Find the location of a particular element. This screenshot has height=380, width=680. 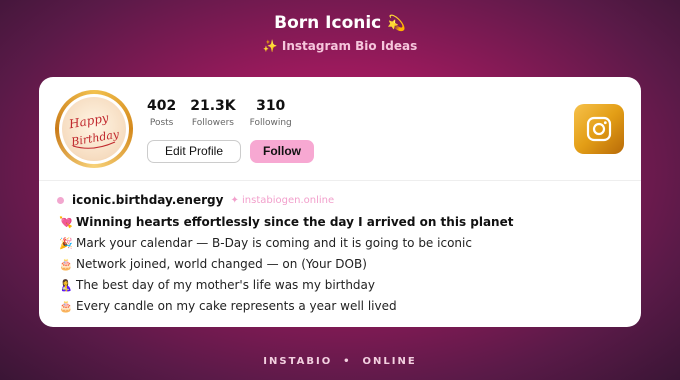

username: iconic.birthday.energy is located at coordinates (147, 200).